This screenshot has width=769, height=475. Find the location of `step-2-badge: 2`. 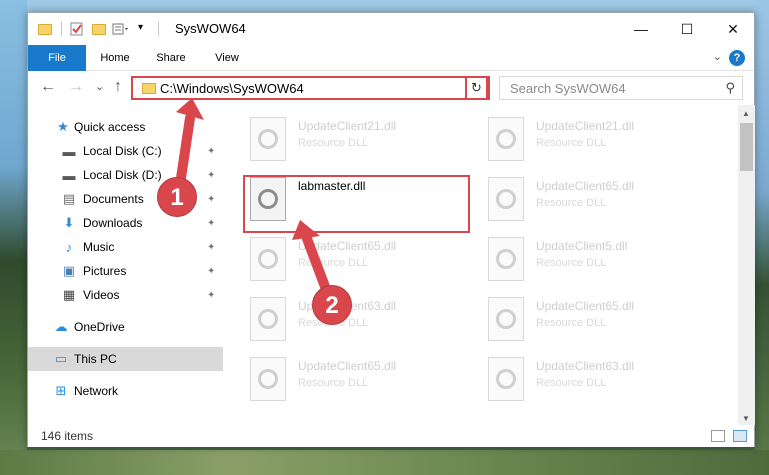

step-2-badge: 2 is located at coordinates (332, 305).